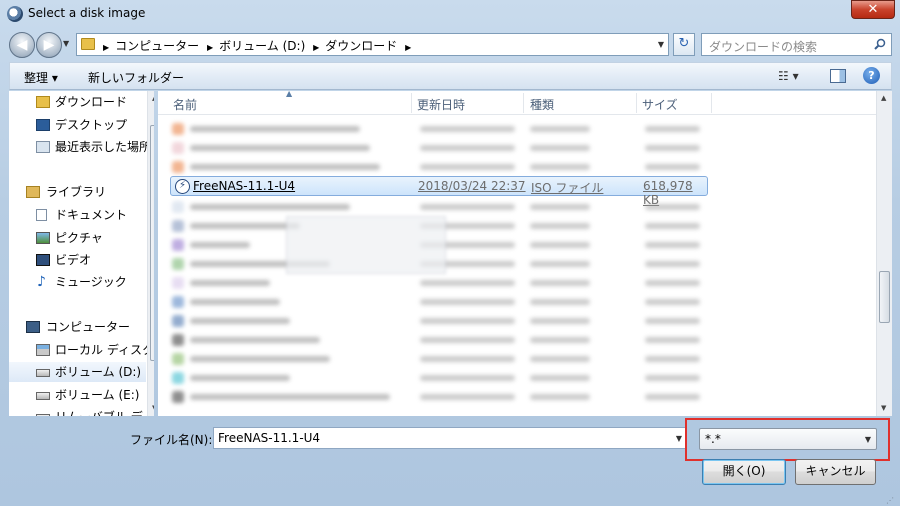 This screenshot has height=506, width=900. What do you see at coordinates (157, 46) in the screenshot?
I see `breadcrumb-item-computer: コンピューター` at bounding box center [157, 46].